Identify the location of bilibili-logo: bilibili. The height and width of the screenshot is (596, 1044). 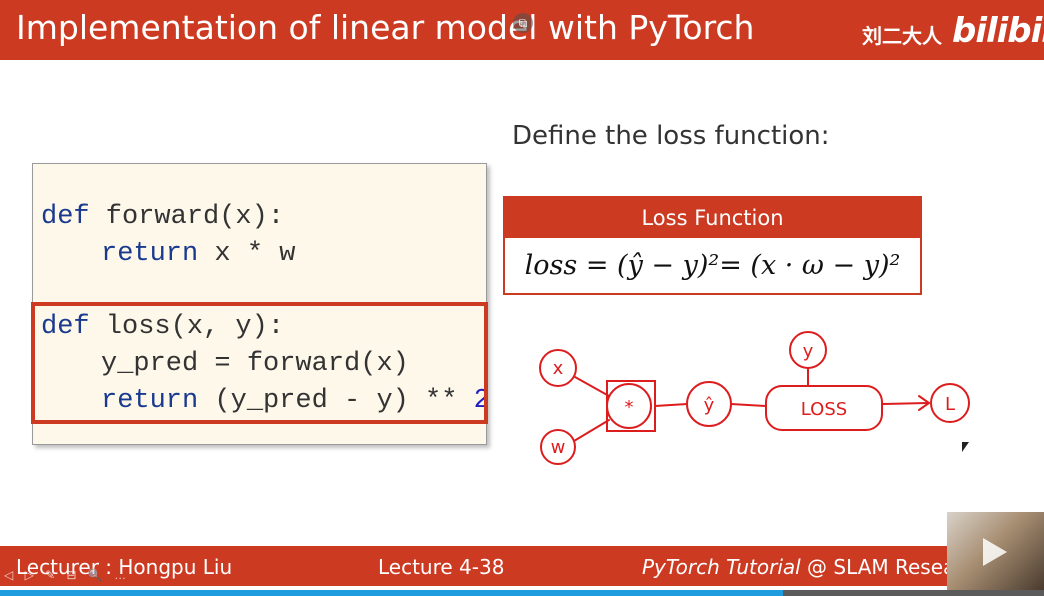
(998, 31).